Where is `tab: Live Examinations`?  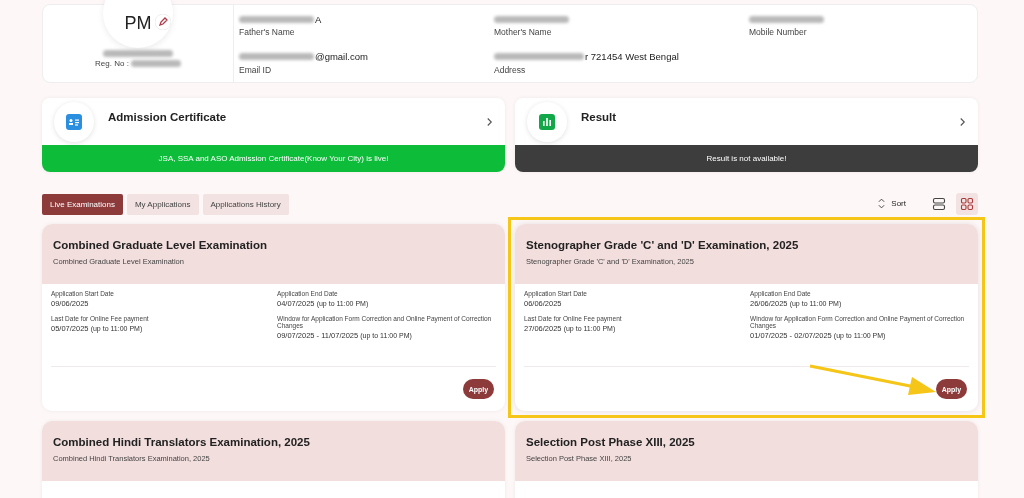
tab: Live Examinations is located at coordinates (82, 204).